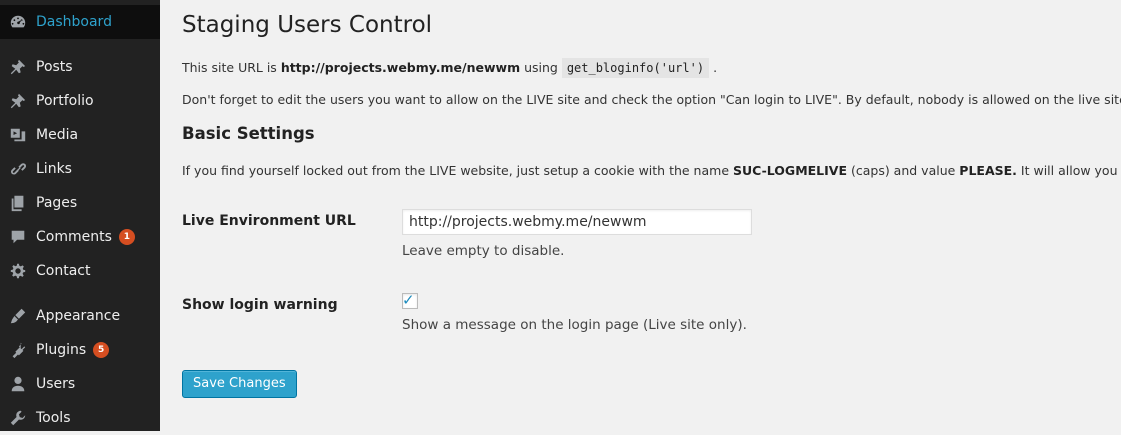 The image size is (1121, 435). I want to click on plugin-icon, so click(18, 350).